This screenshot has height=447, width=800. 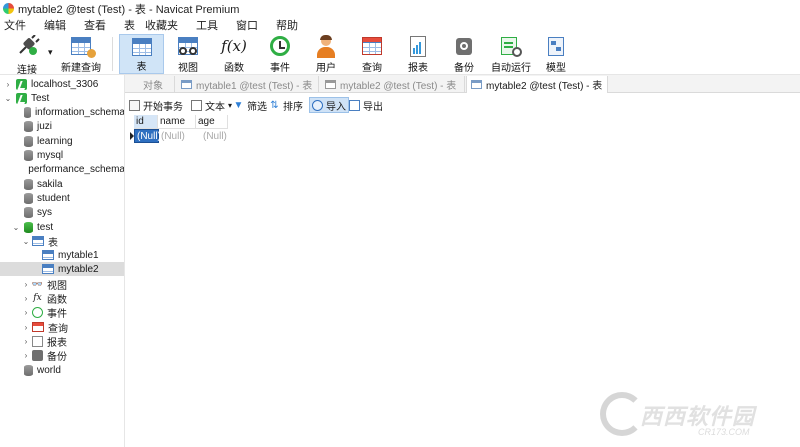 I want to click on tree-item-juzi: juzi, so click(x=62, y=126).